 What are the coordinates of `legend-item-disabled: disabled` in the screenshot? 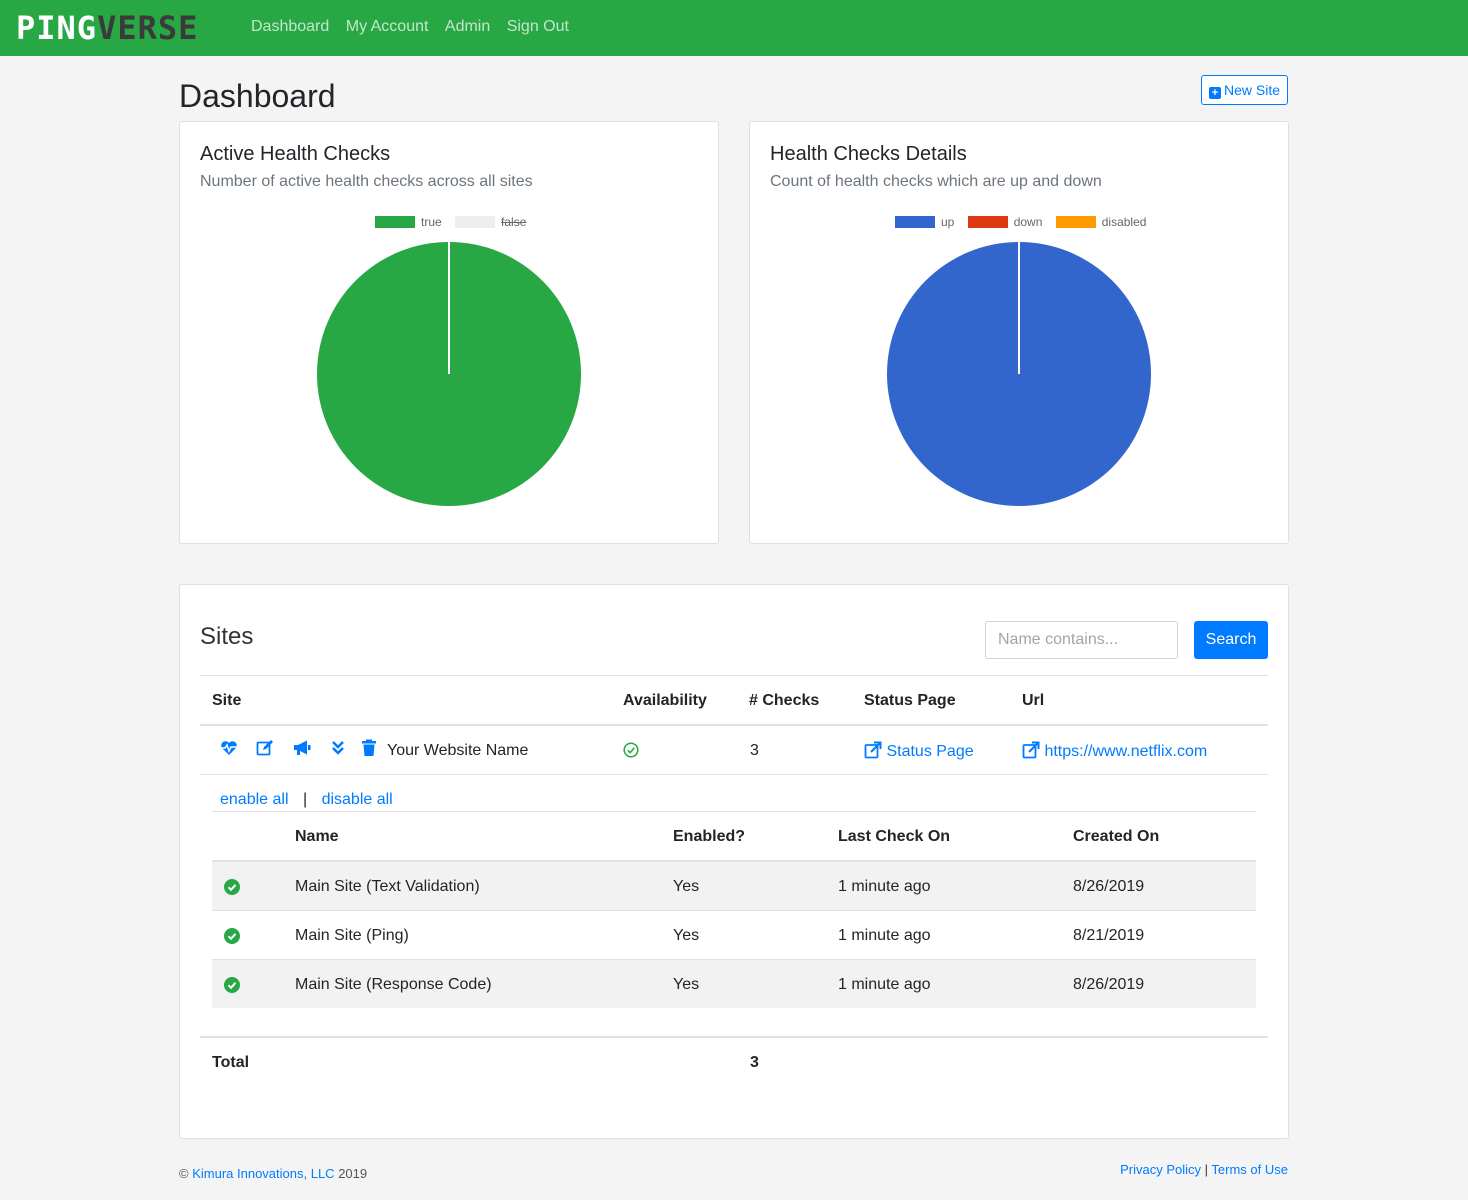 It's located at (1101, 222).